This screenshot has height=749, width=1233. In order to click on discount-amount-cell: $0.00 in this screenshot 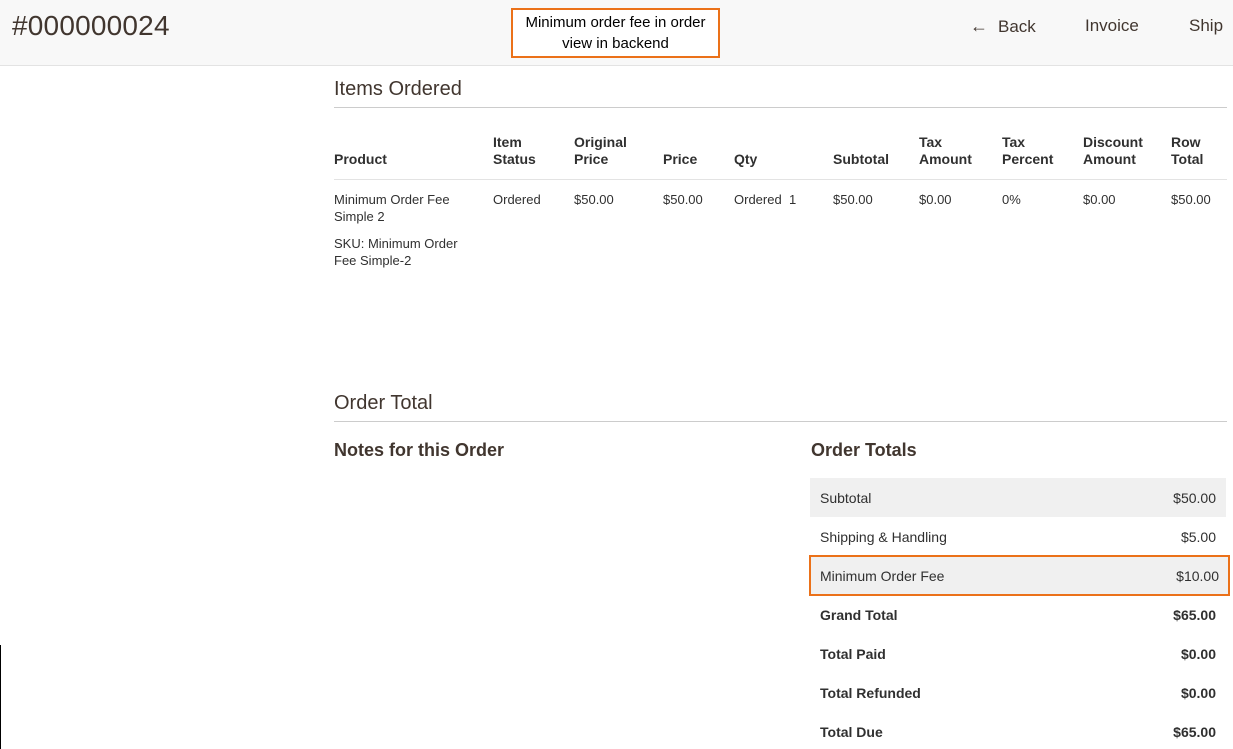, I will do `click(1099, 199)`.